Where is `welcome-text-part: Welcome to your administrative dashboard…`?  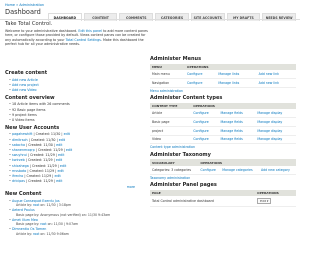 welcome-text-part: Welcome to your administrative dashboard… is located at coordinates (42, 31).